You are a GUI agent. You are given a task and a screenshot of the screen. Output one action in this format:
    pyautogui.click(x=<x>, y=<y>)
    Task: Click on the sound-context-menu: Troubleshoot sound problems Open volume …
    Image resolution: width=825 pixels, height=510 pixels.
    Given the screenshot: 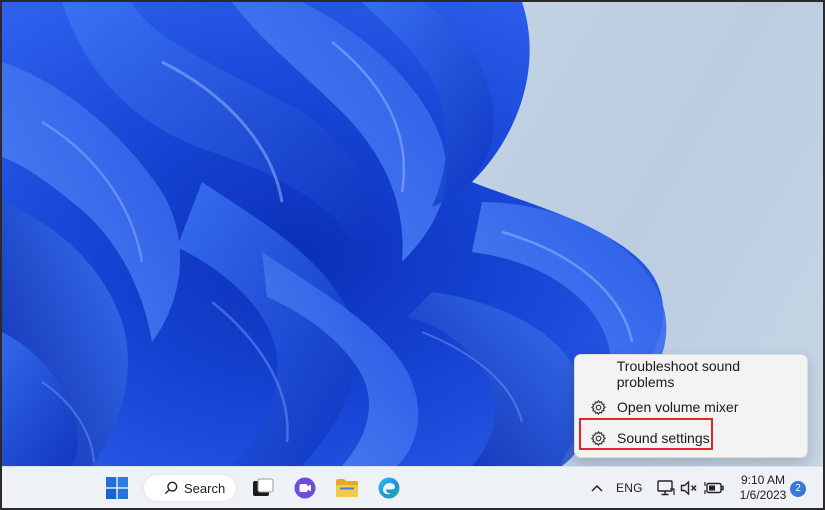 What is the action you would take?
    pyautogui.click(x=691, y=406)
    